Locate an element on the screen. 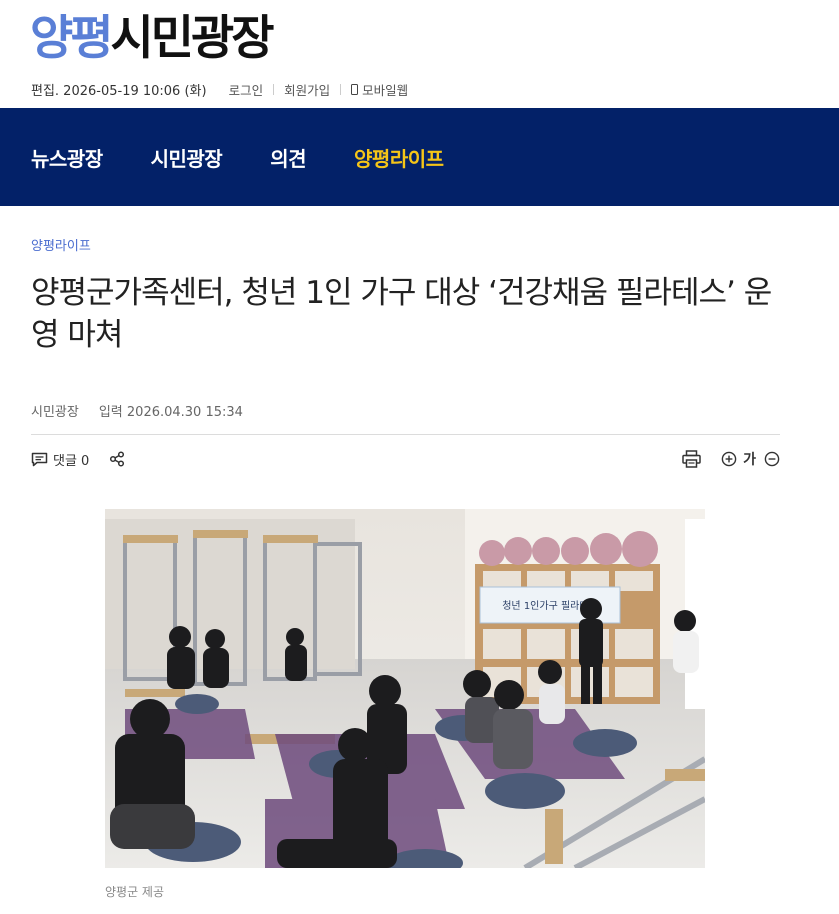  site-logo: 양평 시민광장 is located at coordinates (152, 39).